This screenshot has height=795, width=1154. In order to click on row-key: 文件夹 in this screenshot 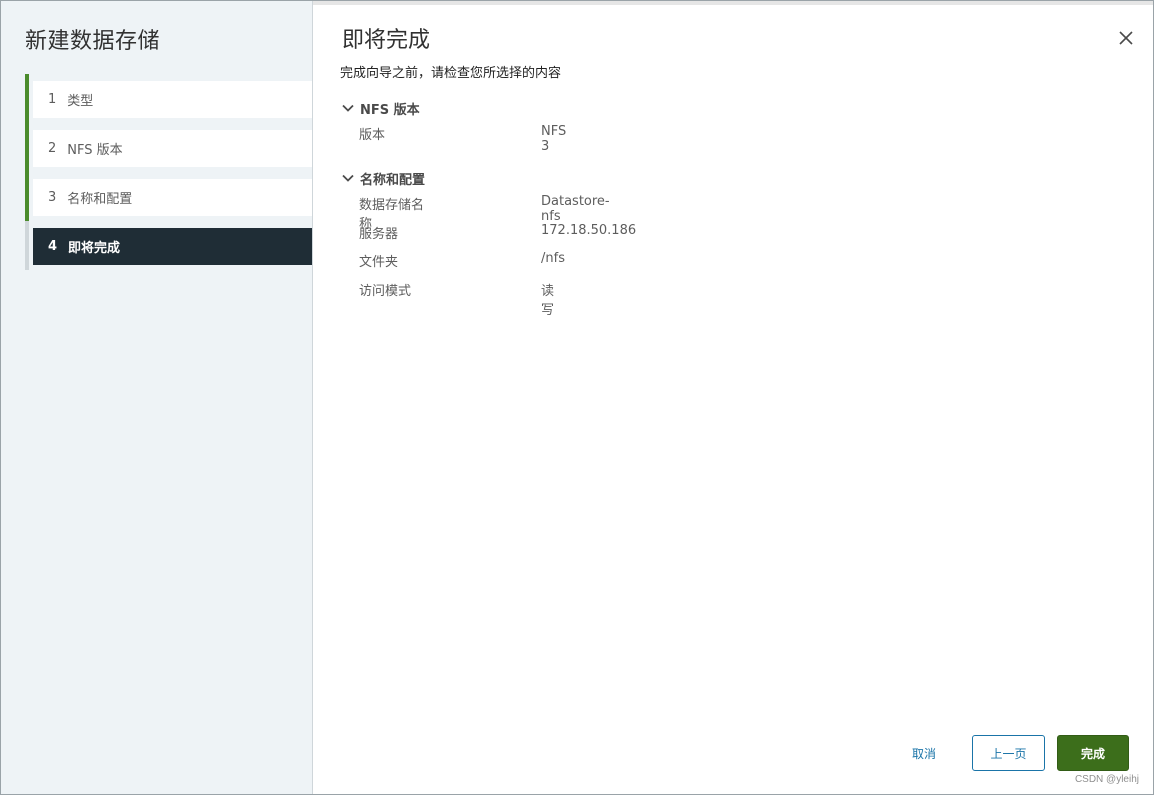, I will do `click(379, 262)`.